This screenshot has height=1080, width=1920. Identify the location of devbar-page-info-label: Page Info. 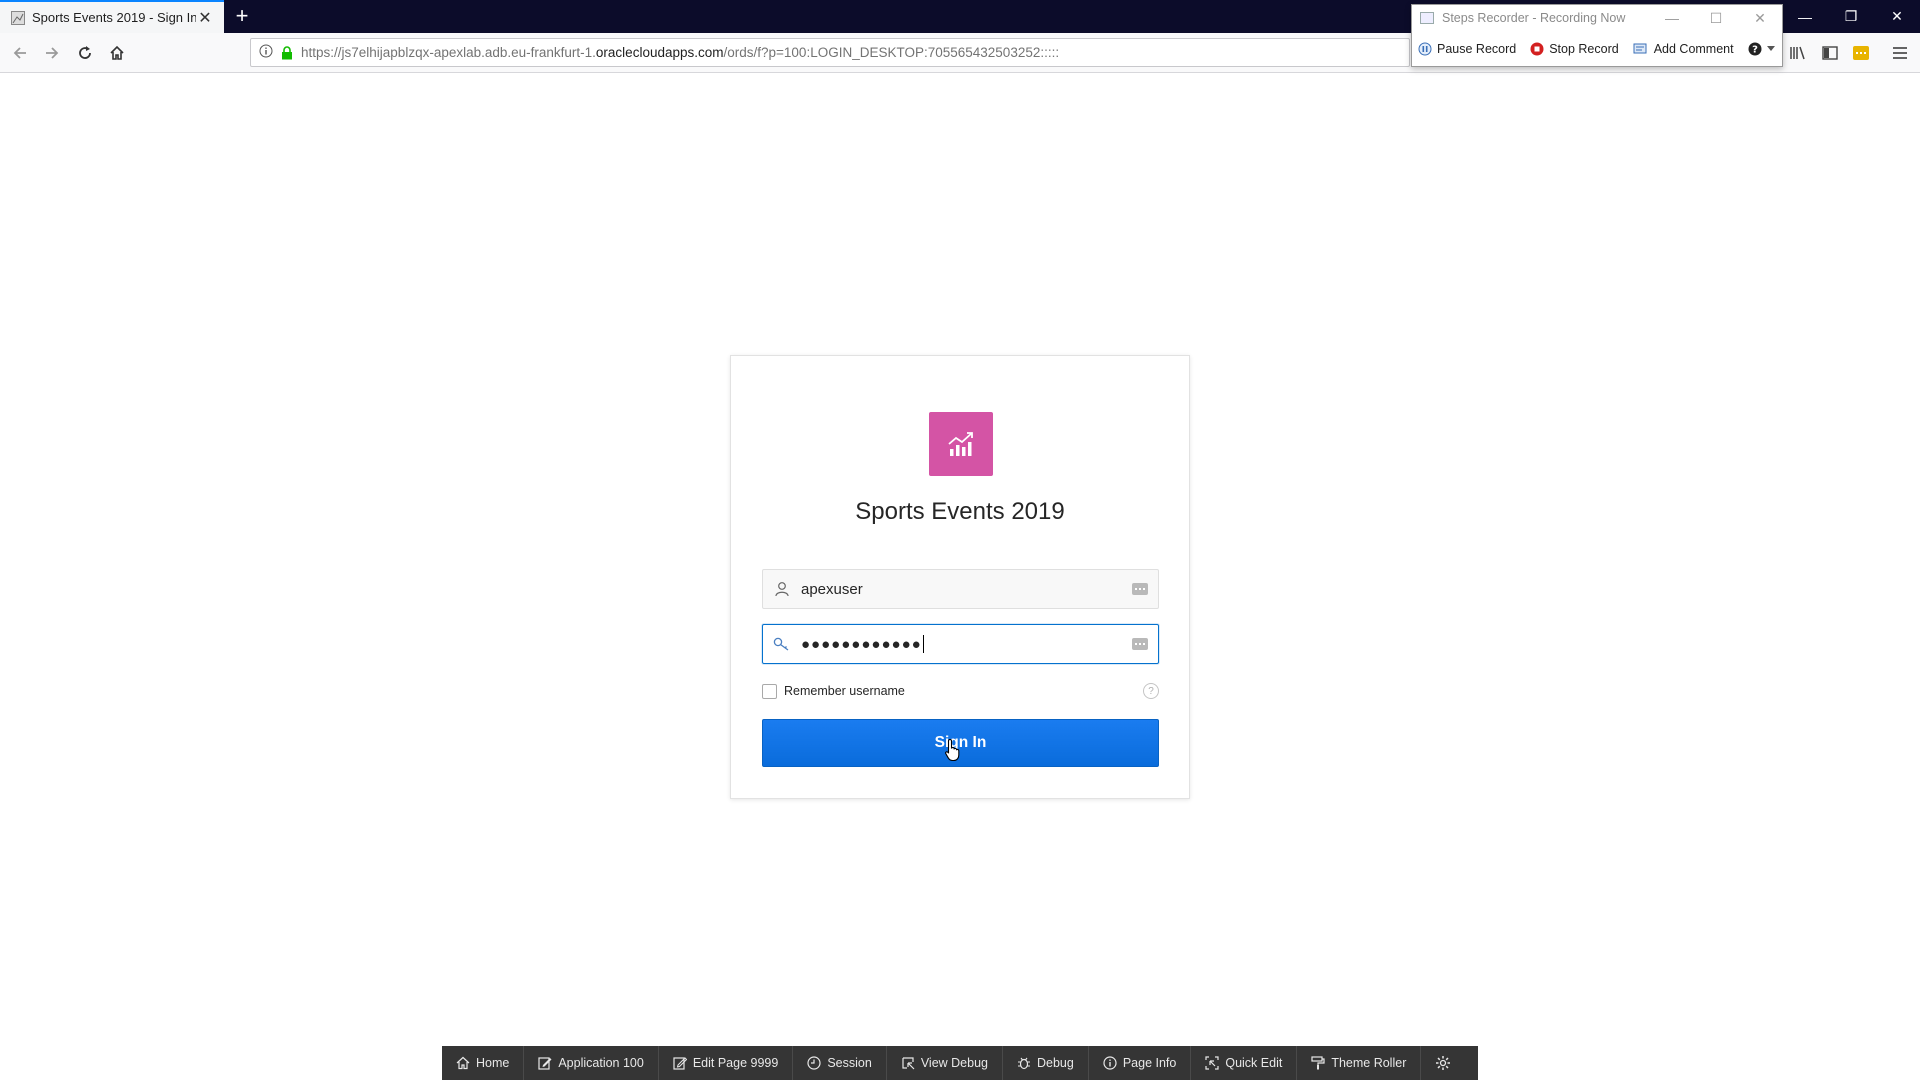
(1149, 1063).